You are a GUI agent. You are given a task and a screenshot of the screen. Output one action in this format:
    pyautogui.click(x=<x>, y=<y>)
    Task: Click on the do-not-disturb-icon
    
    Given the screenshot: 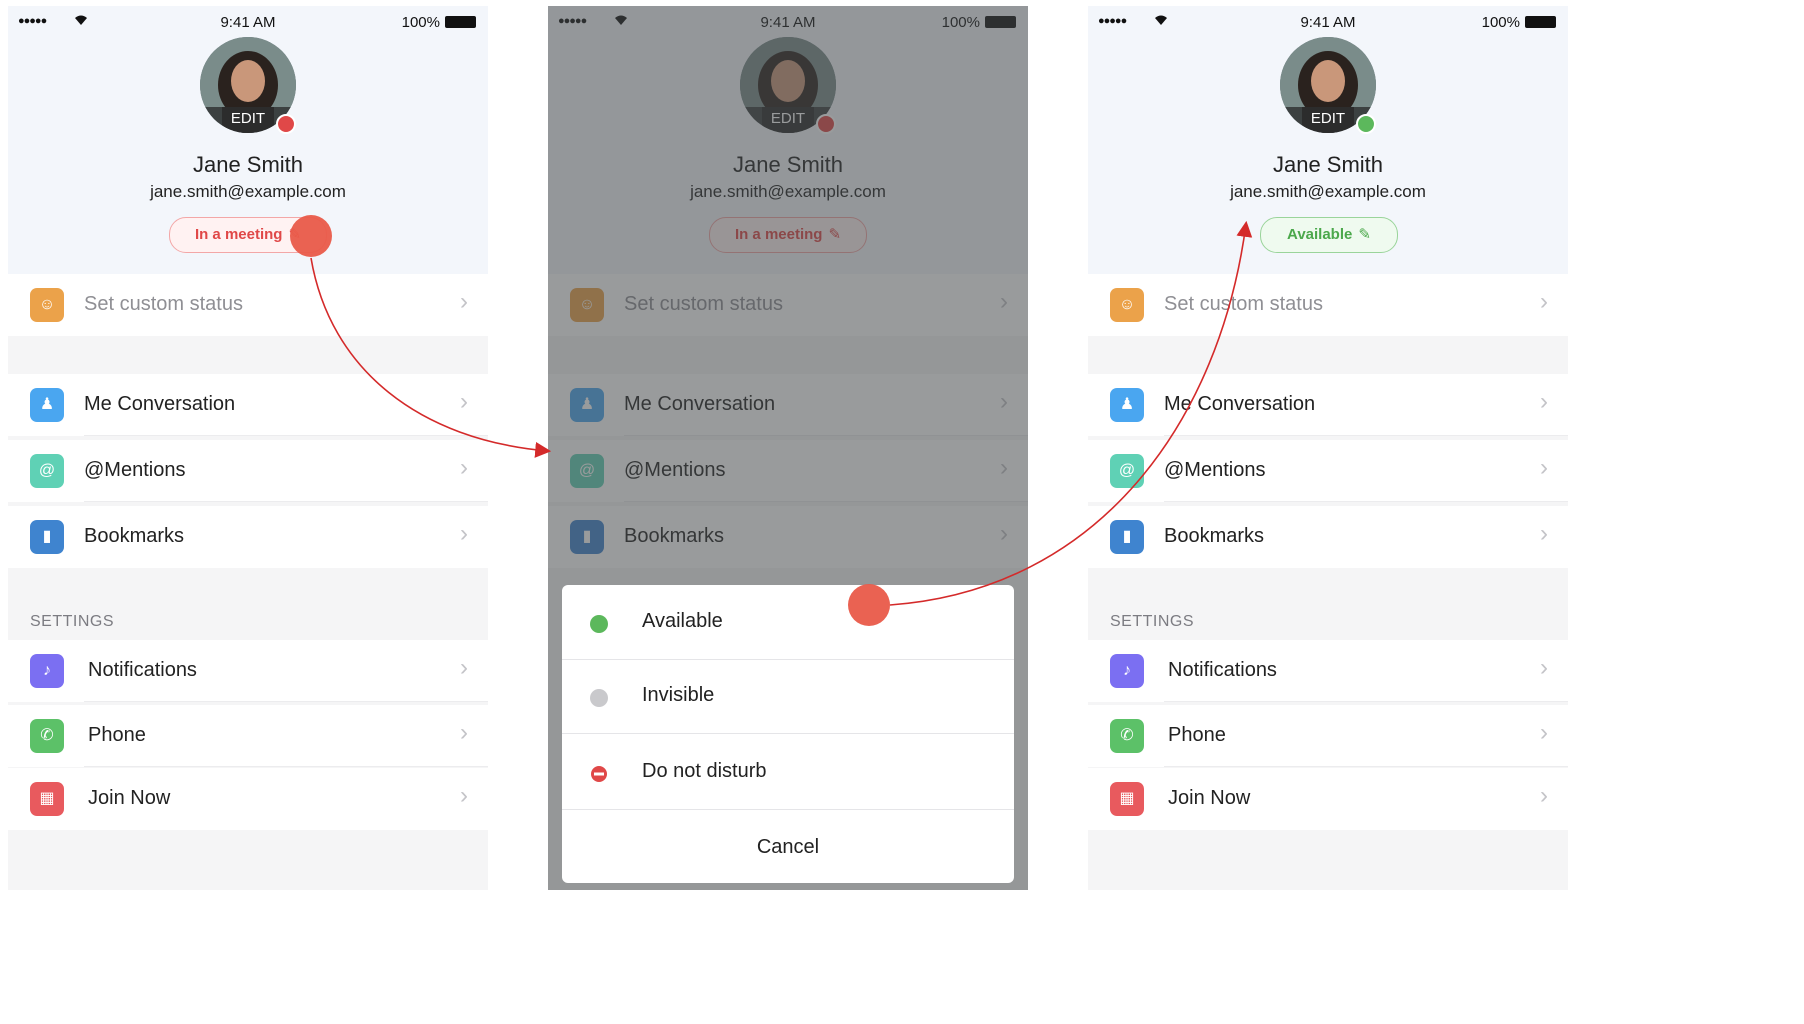 What is the action you would take?
    pyautogui.click(x=599, y=774)
    